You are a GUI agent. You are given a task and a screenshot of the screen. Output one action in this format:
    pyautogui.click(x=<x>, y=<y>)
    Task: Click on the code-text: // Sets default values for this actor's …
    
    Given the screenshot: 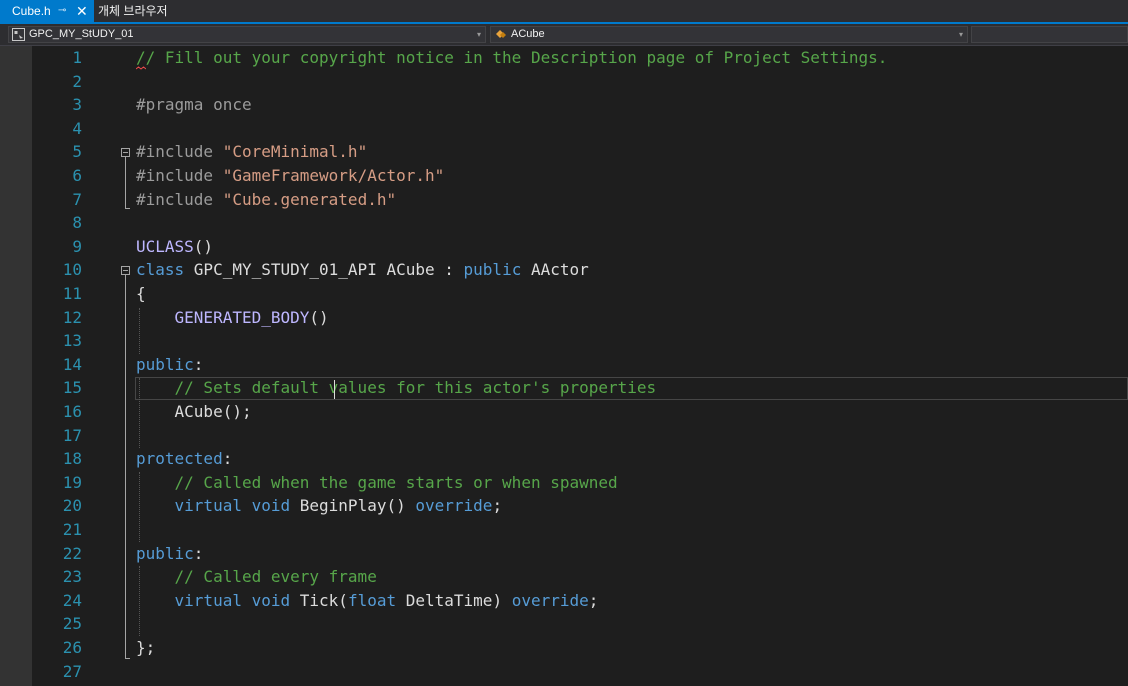 What is the action you would take?
    pyautogui.click(x=396, y=388)
    